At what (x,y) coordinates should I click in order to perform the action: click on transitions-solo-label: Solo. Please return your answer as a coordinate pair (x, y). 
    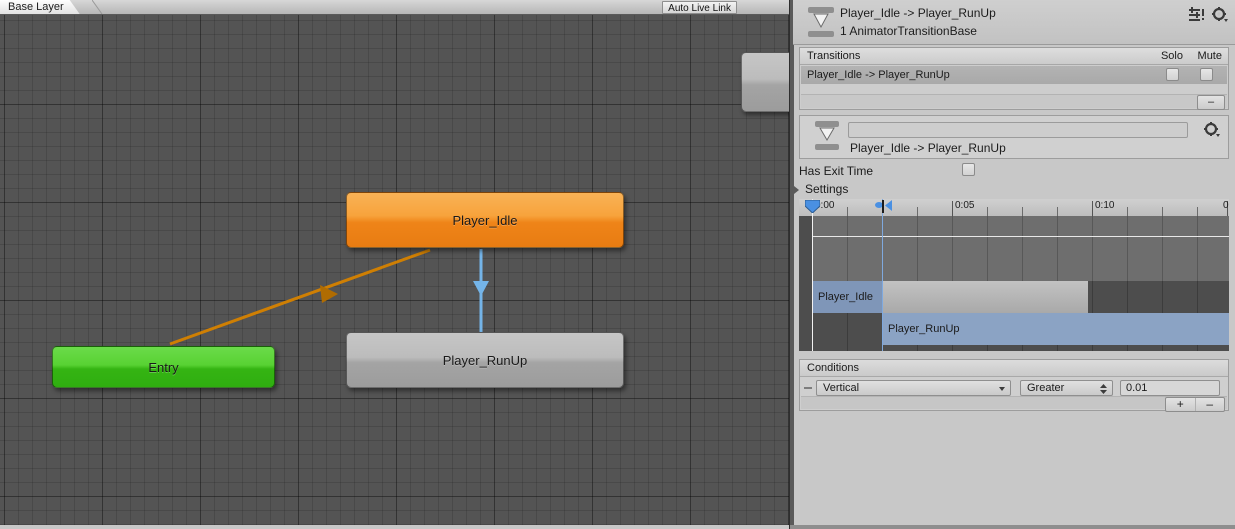
    Looking at the image, I should click on (1171, 56).